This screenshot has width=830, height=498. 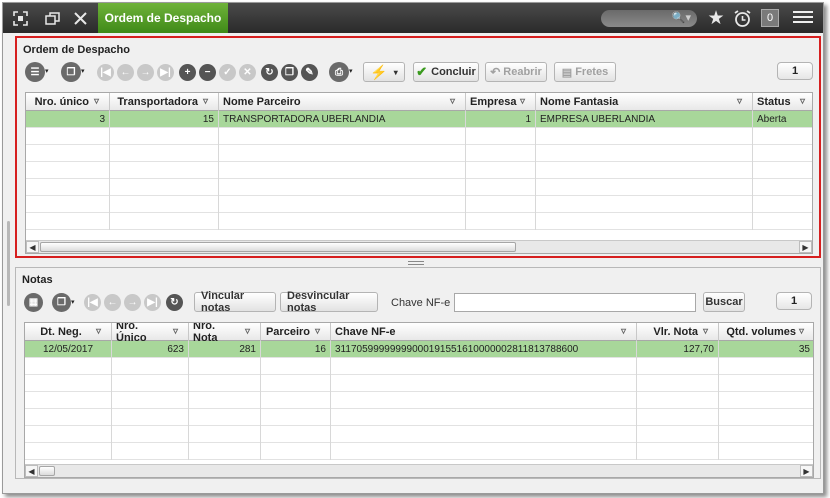 What do you see at coordinates (207, 72) in the screenshot?
I see `remove-icon: −` at bounding box center [207, 72].